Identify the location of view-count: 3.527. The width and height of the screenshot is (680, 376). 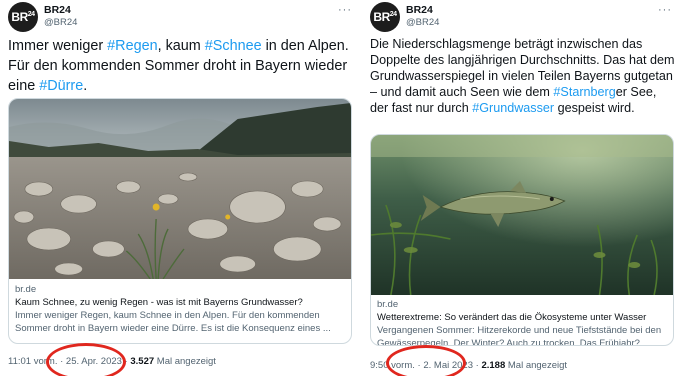
(142, 361).